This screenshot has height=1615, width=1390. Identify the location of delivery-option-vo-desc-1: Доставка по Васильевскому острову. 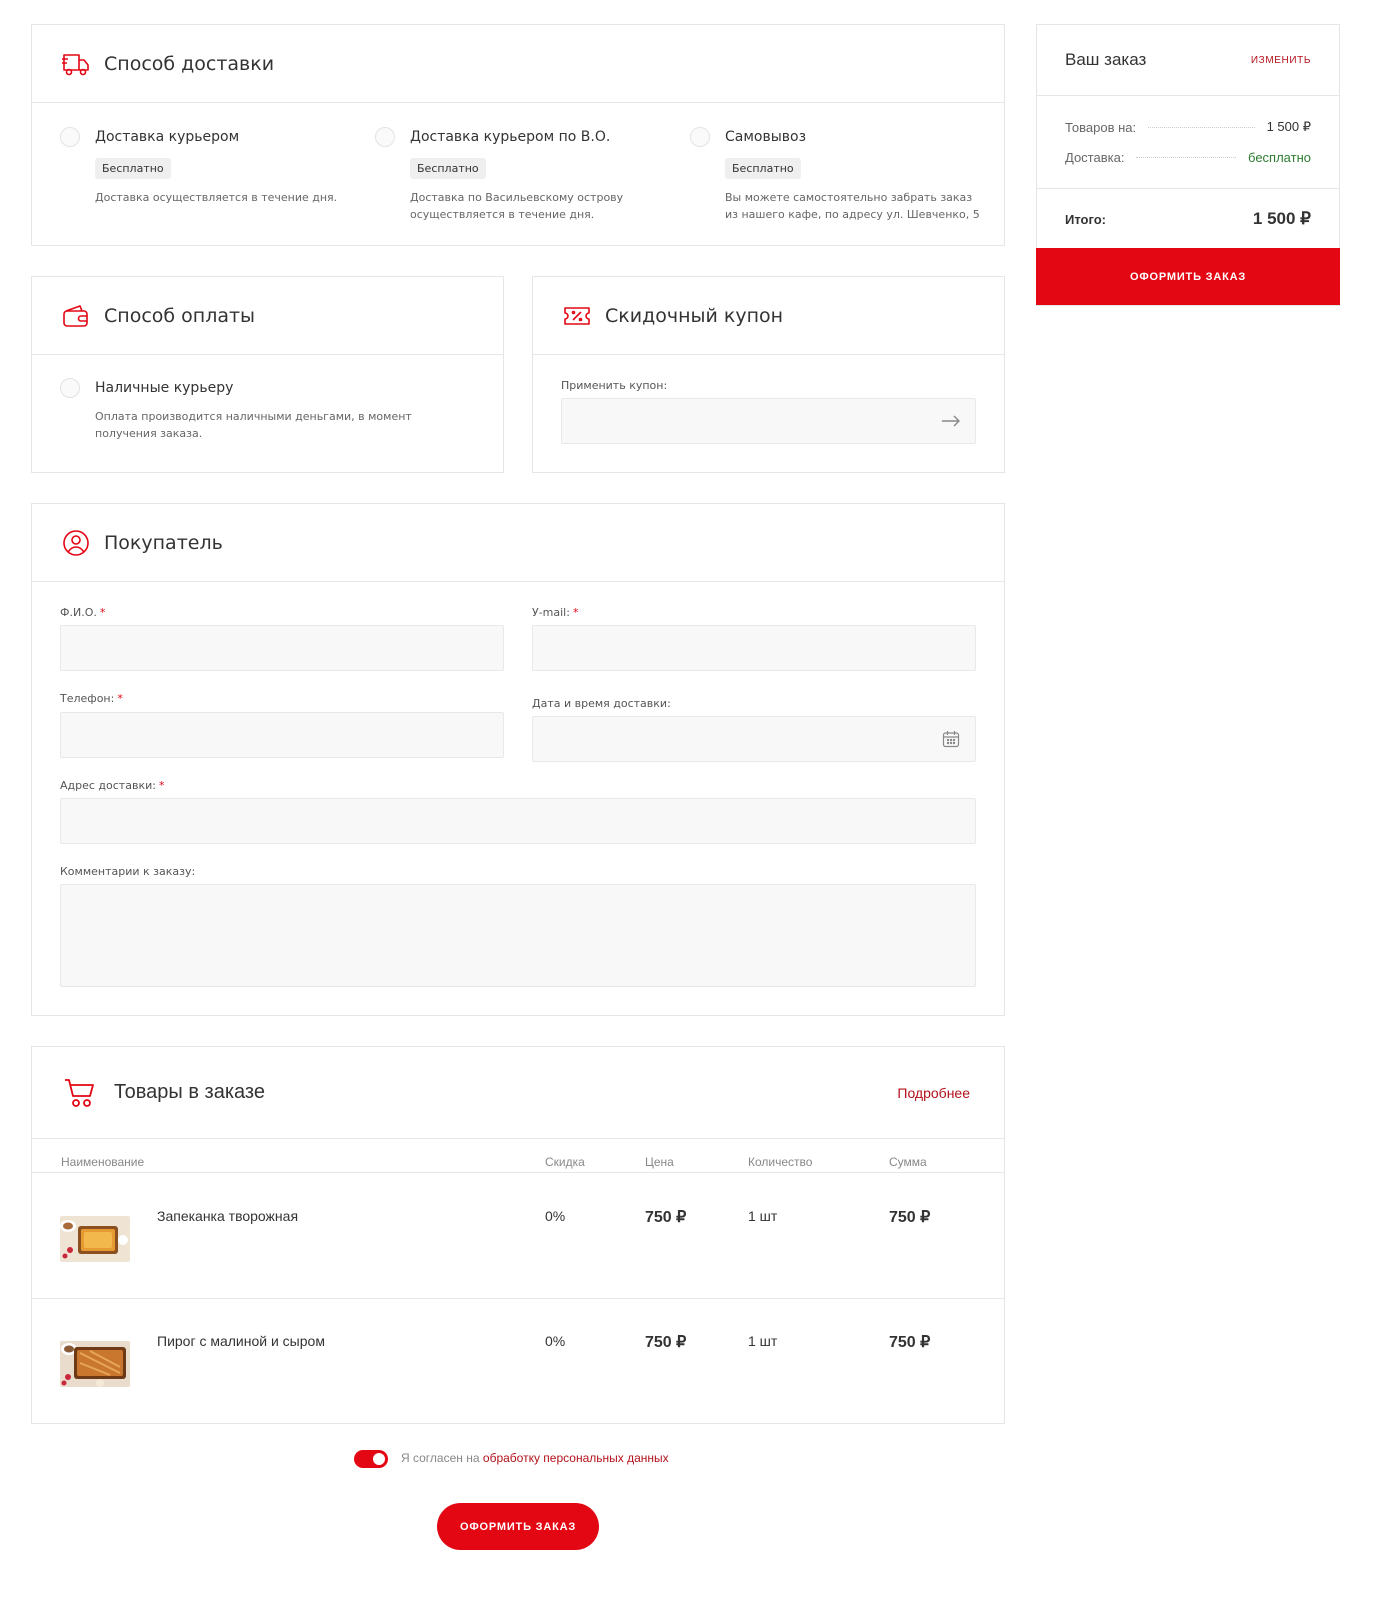
(517, 197).